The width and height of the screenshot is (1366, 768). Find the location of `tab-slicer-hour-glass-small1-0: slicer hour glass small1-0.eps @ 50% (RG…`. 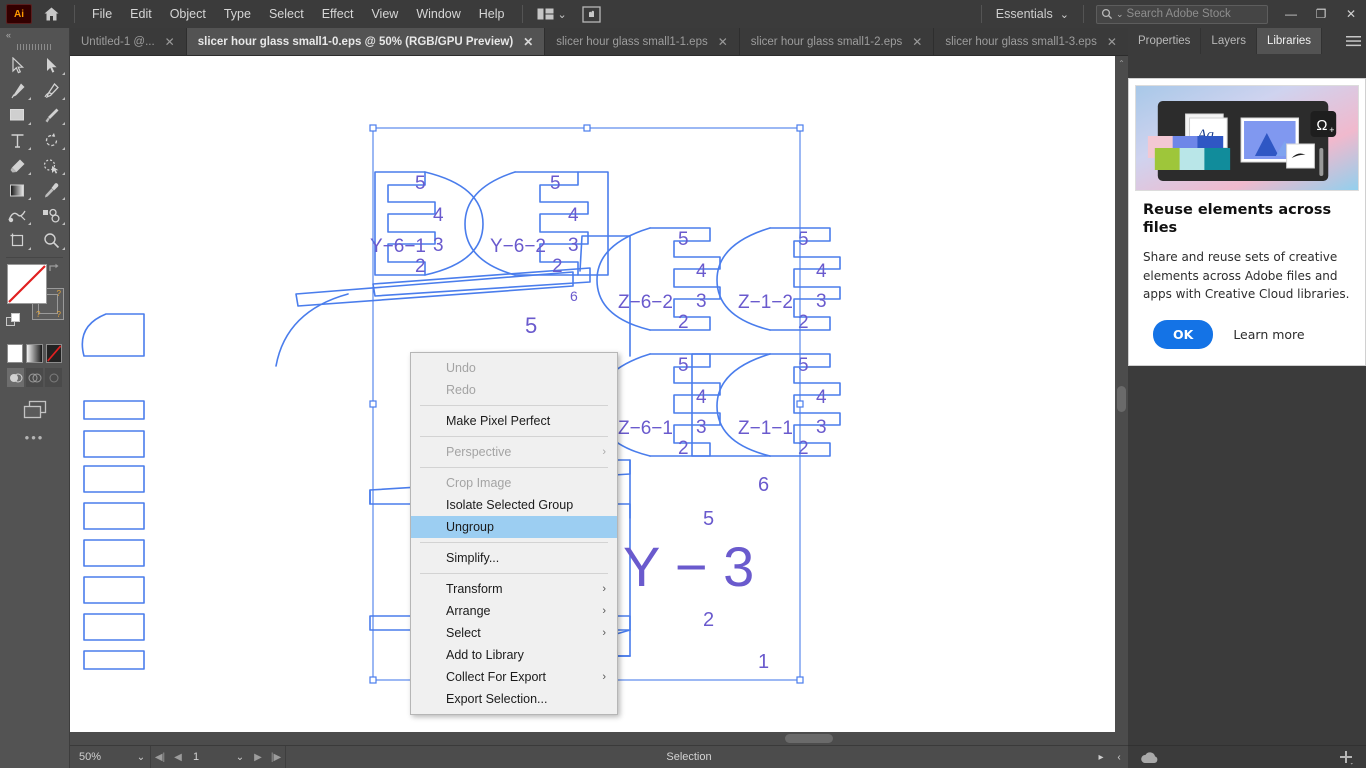

tab-slicer-hour-glass-small1-0: slicer hour glass small1-0.eps @ 50% (RG… is located at coordinates (366, 41).